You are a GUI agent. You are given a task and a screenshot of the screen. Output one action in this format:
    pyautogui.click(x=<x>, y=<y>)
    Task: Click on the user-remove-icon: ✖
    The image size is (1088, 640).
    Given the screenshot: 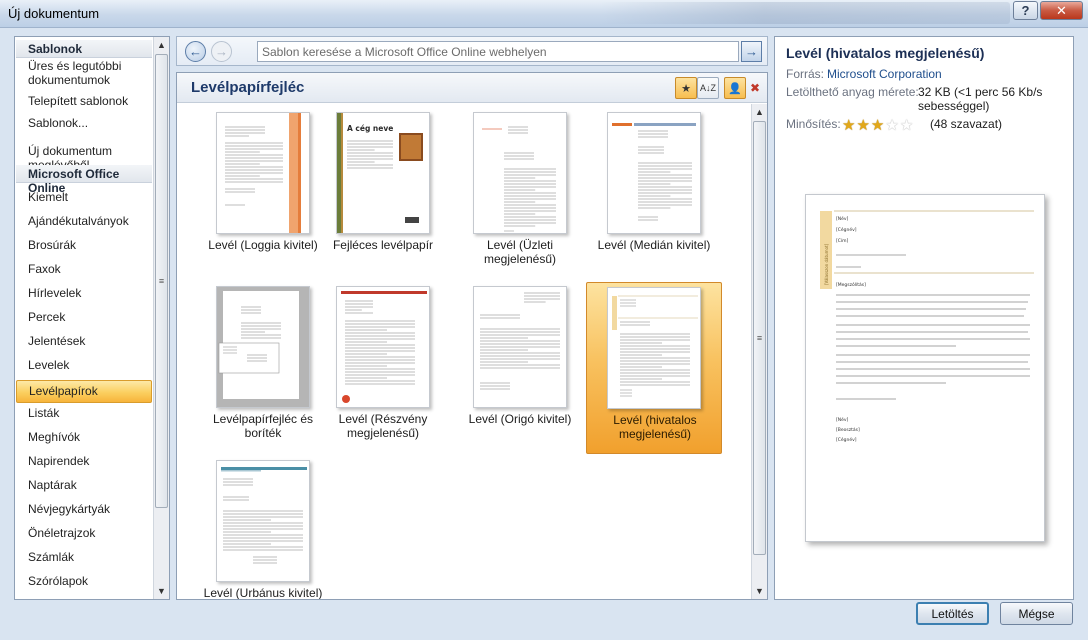 What is the action you would take?
    pyautogui.click(x=755, y=88)
    